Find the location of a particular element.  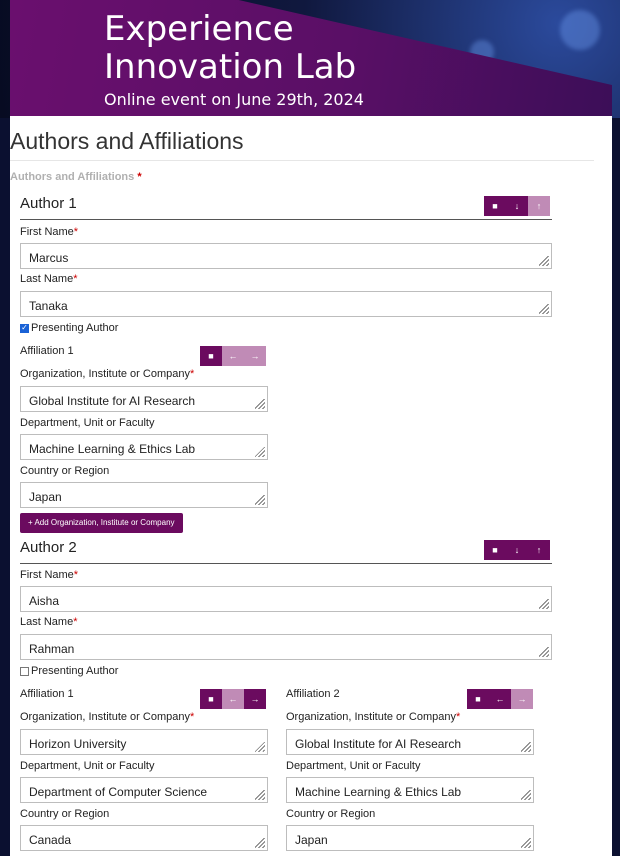

author-1-first-name-input: Marcus is located at coordinates (286, 256).